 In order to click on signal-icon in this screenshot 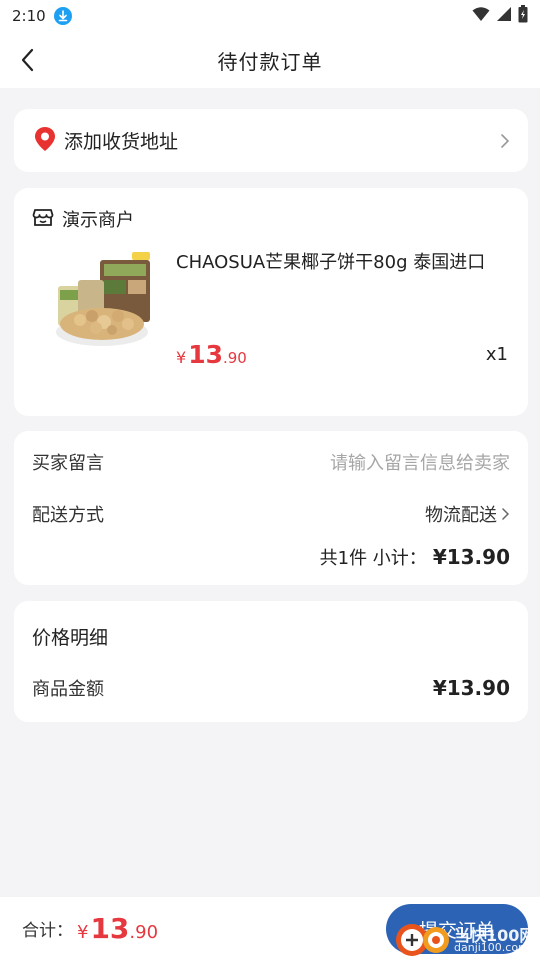, I will do `click(504, 16)`.